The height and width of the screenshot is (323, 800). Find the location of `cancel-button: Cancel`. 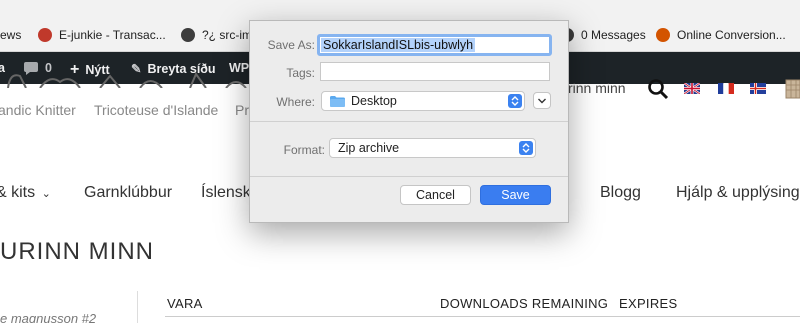

cancel-button: Cancel is located at coordinates (435, 195).